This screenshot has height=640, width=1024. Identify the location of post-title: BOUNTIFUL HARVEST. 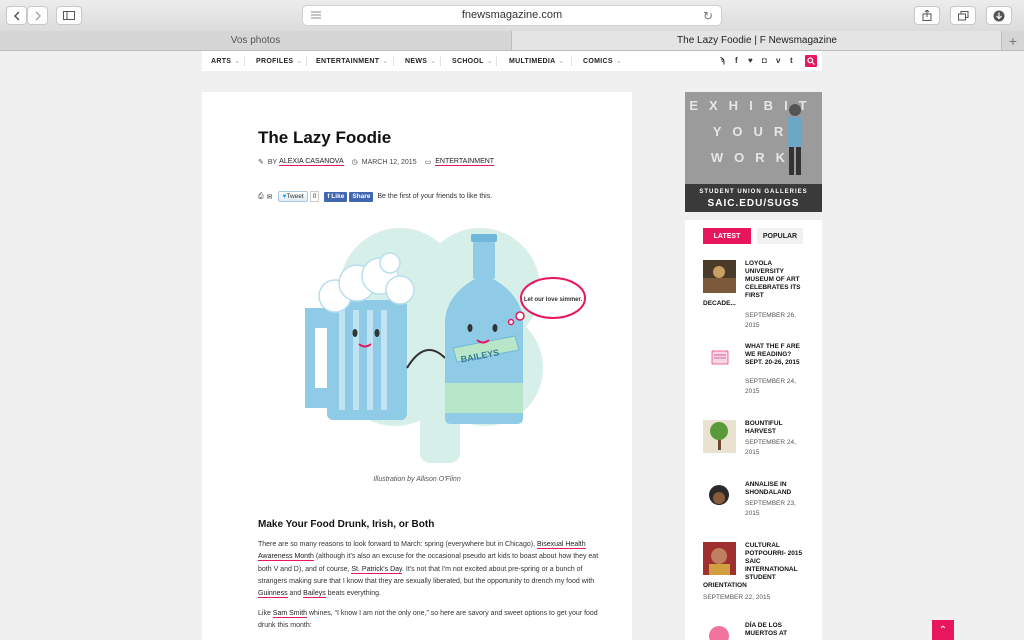
(776, 428).